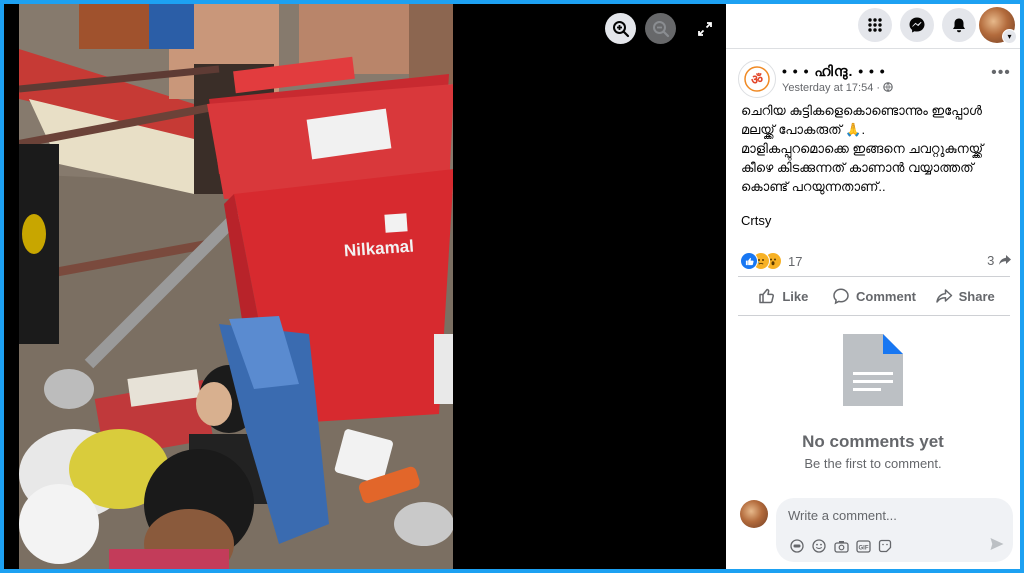 The width and height of the screenshot is (1024, 573). I want to click on avatar-sticker-button, so click(797, 546).